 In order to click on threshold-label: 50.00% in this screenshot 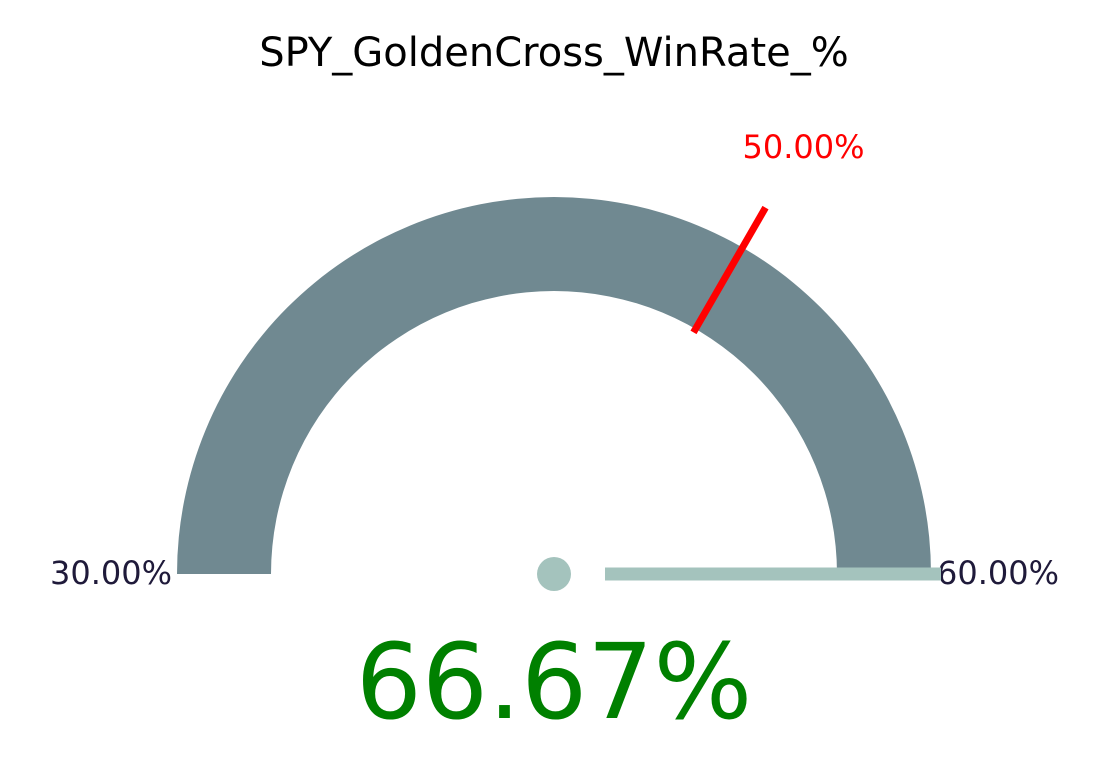, I will do `click(803, 147)`.